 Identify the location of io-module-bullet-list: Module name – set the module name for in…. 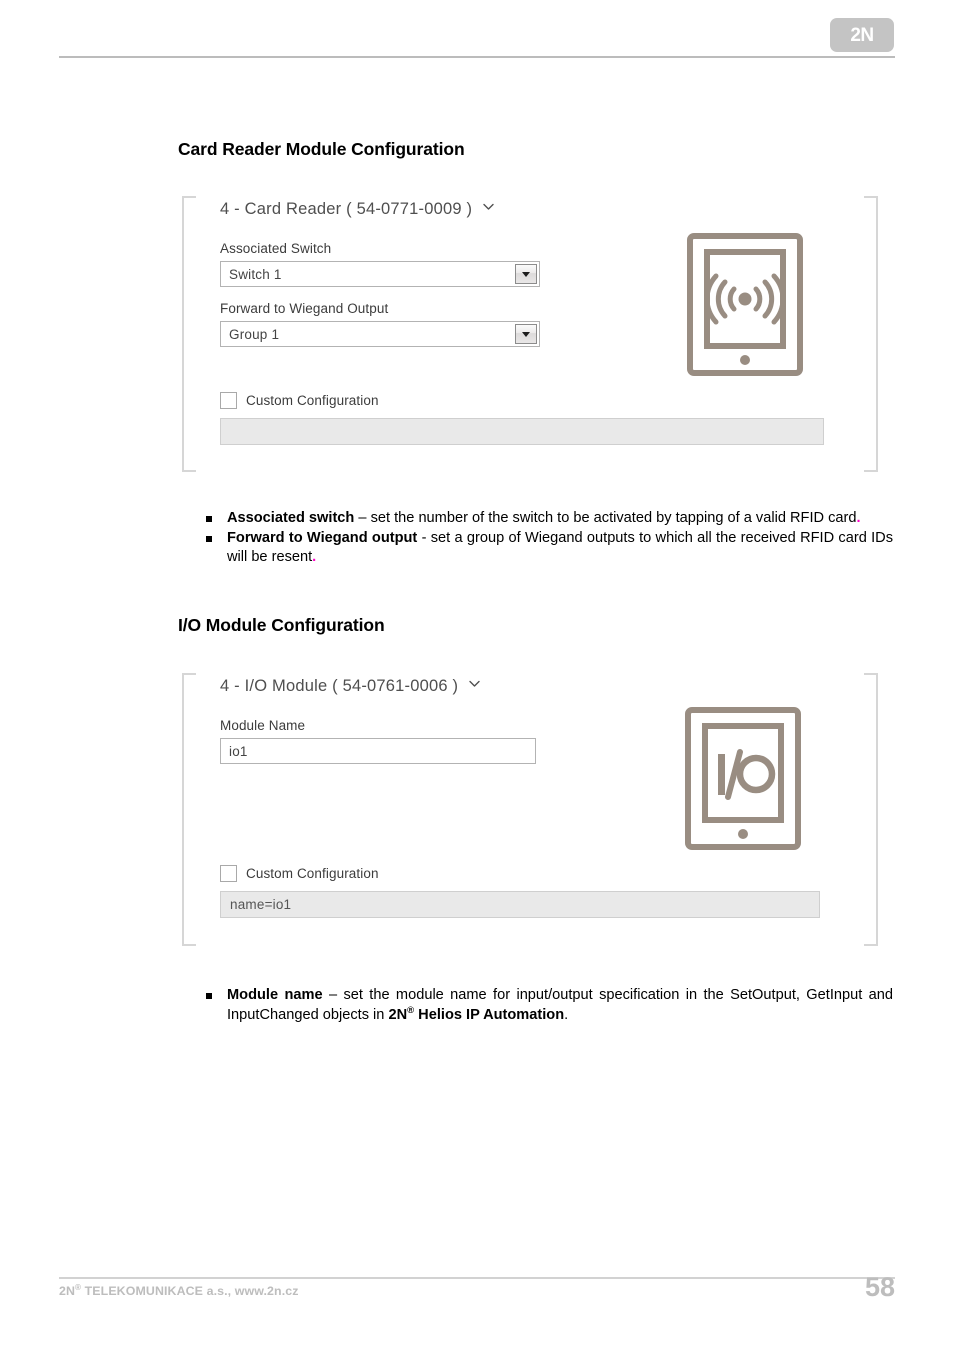
(549, 1005).